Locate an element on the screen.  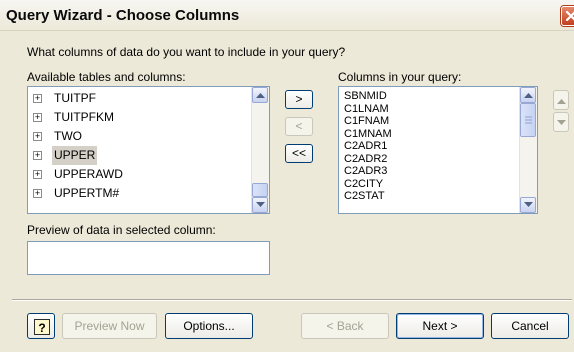
tree-item-label: TUITPF is located at coordinates (75, 98).